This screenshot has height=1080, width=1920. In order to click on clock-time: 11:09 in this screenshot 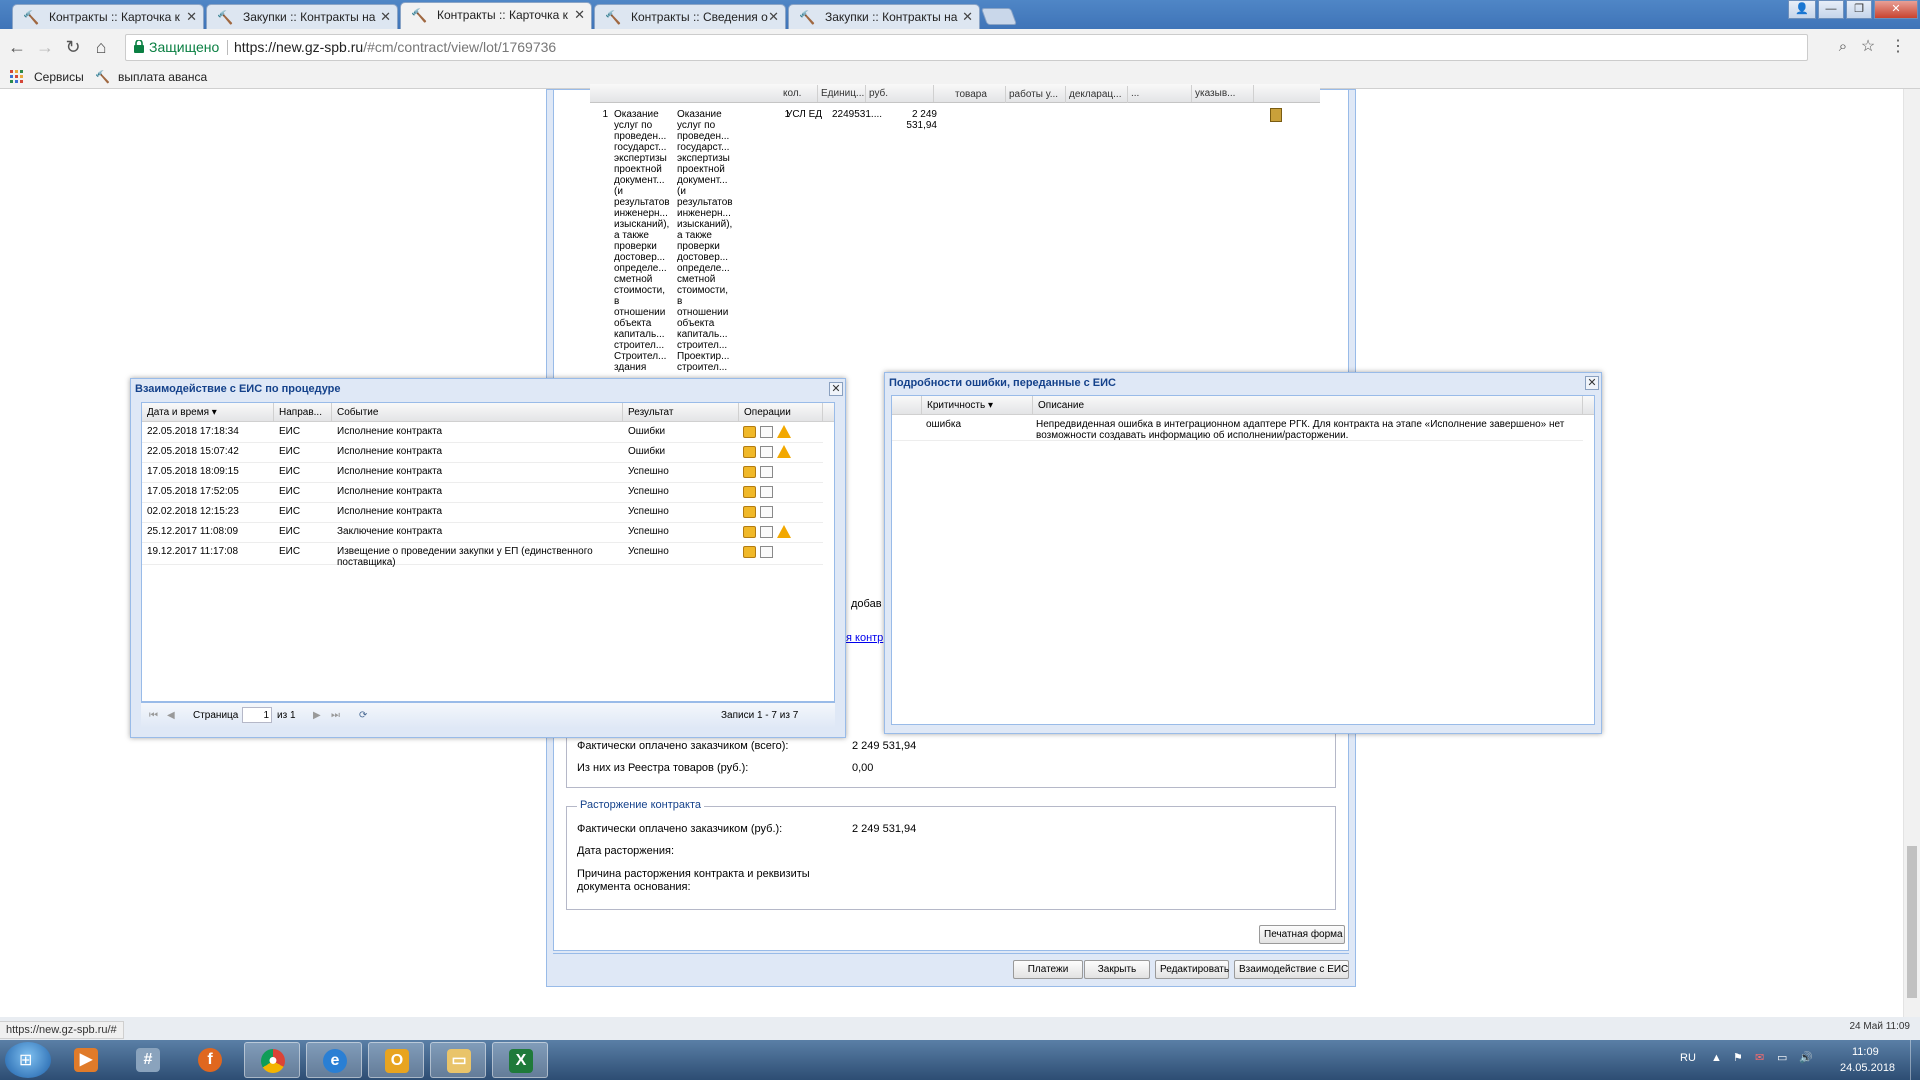, I will do `click(1865, 1052)`.